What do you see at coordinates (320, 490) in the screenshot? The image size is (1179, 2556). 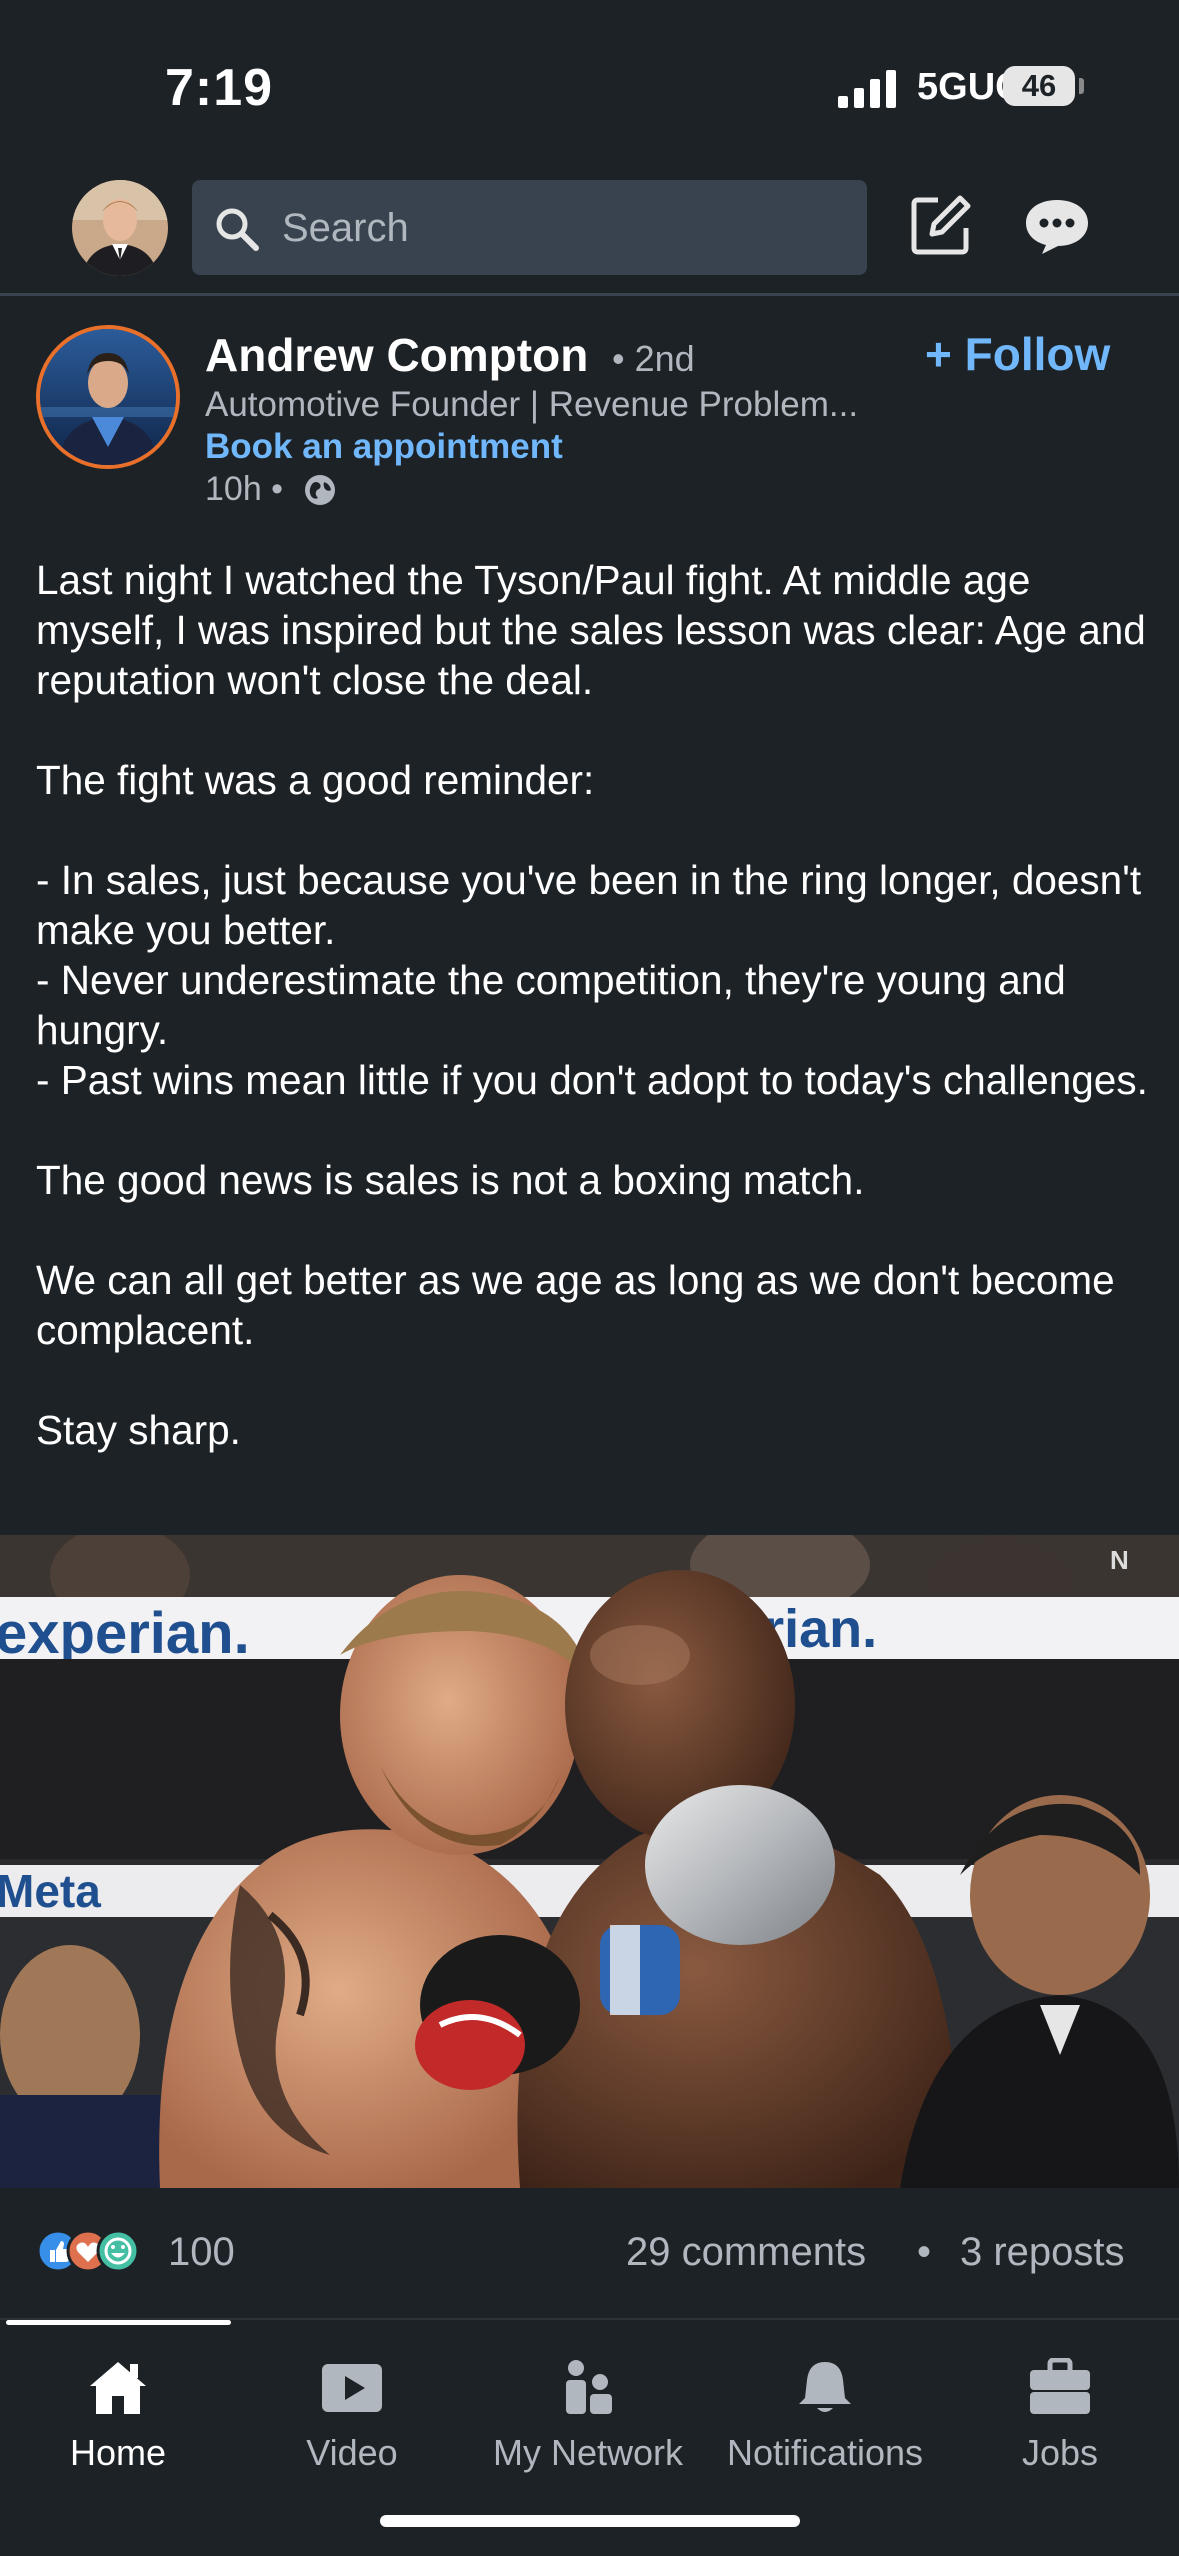 I see `globe-icon` at bounding box center [320, 490].